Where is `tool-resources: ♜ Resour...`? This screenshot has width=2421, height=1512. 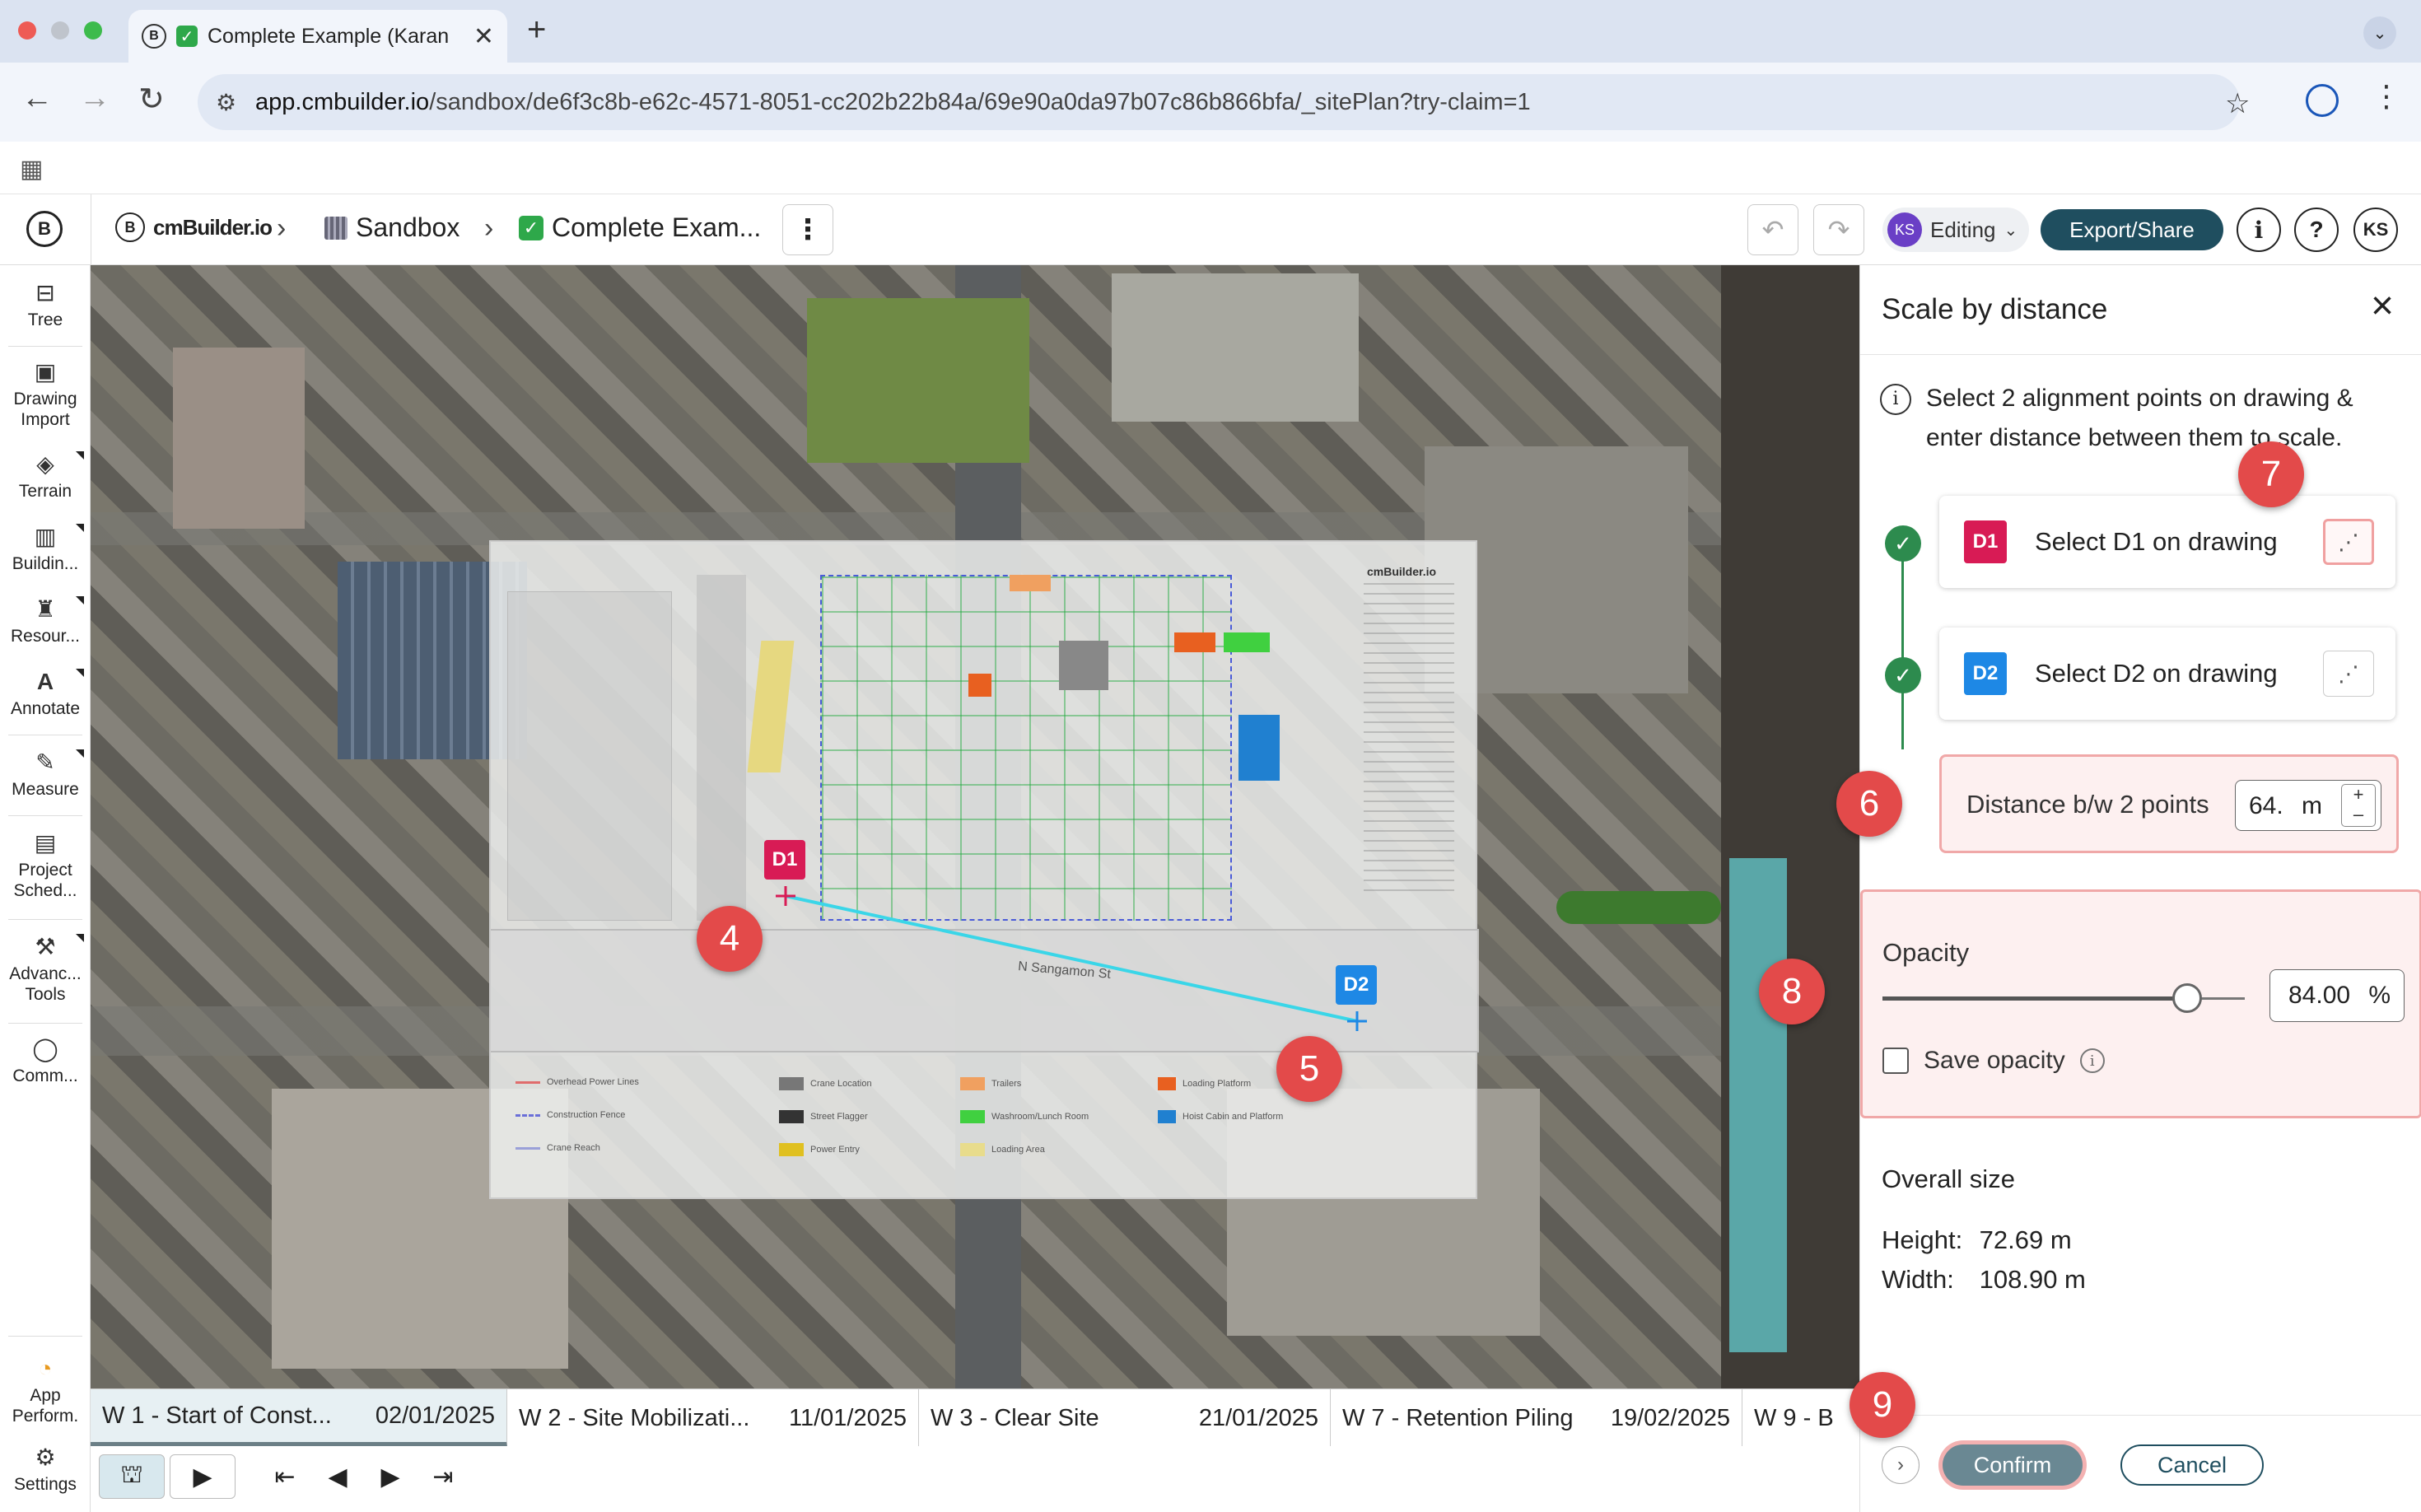
tool-resources: ♜ Resour... is located at coordinates (45, 621).